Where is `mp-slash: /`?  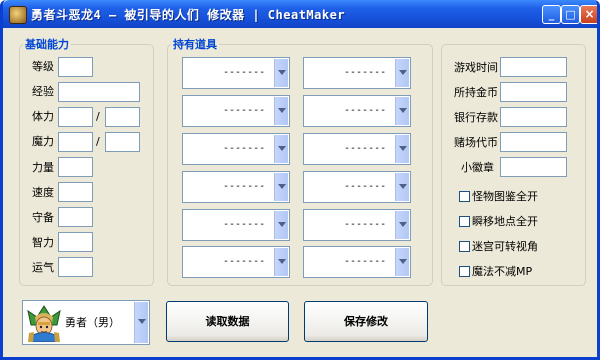 mp-slash: / is located at coordinates (98, 141).